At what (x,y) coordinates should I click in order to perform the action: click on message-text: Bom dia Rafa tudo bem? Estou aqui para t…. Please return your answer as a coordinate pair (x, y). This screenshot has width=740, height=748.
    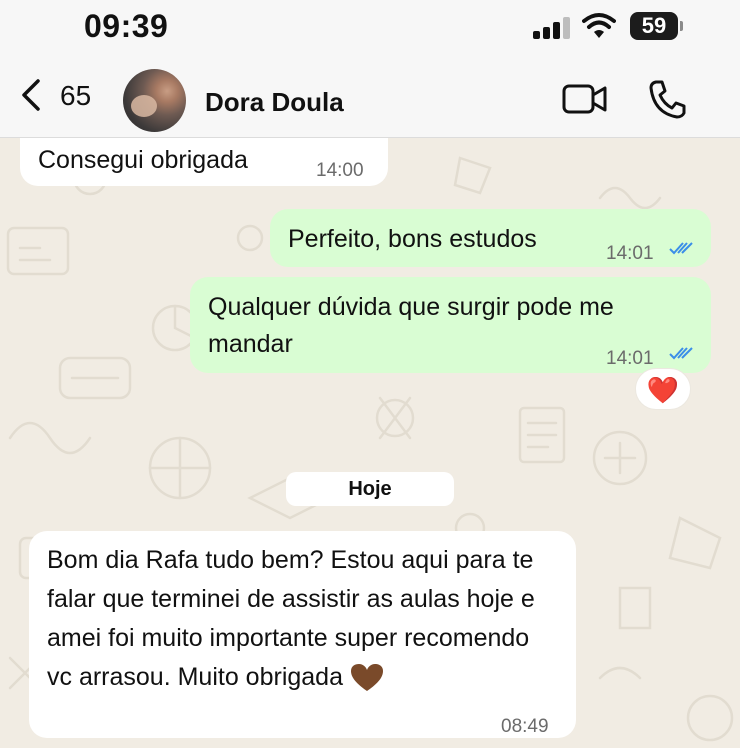
    Looking at the image, I should click on (291, 618).